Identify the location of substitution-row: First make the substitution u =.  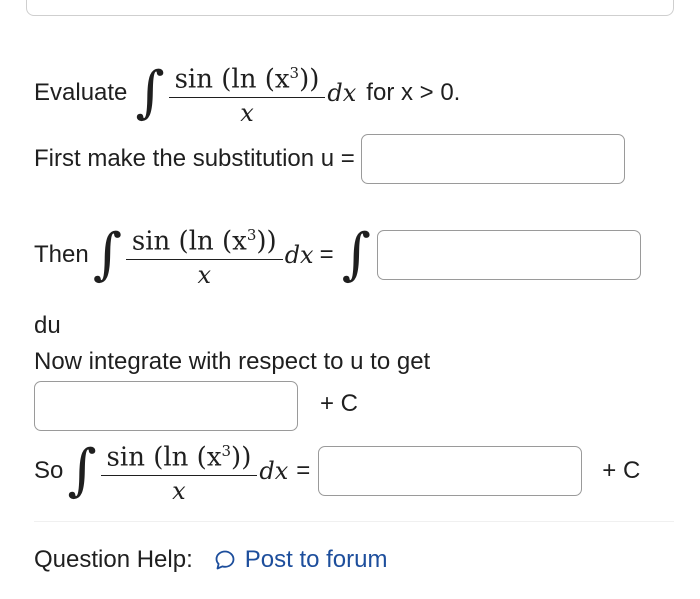
(329, 159).